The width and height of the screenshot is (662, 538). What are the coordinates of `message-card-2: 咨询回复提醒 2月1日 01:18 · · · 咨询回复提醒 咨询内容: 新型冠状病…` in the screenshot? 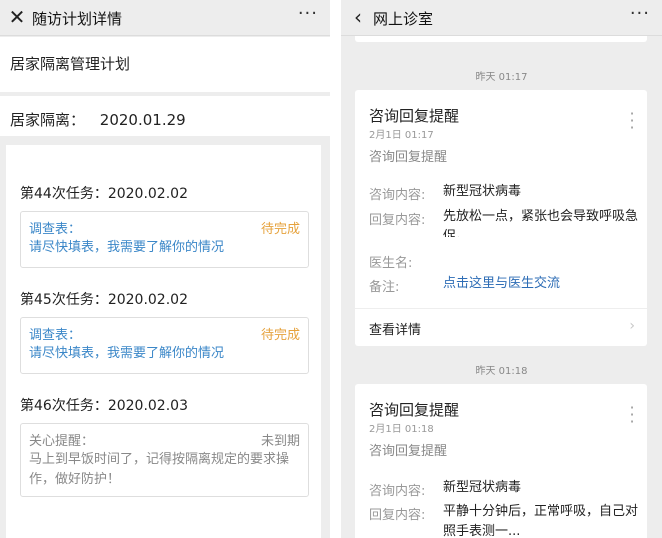 It's located at (501, 461).